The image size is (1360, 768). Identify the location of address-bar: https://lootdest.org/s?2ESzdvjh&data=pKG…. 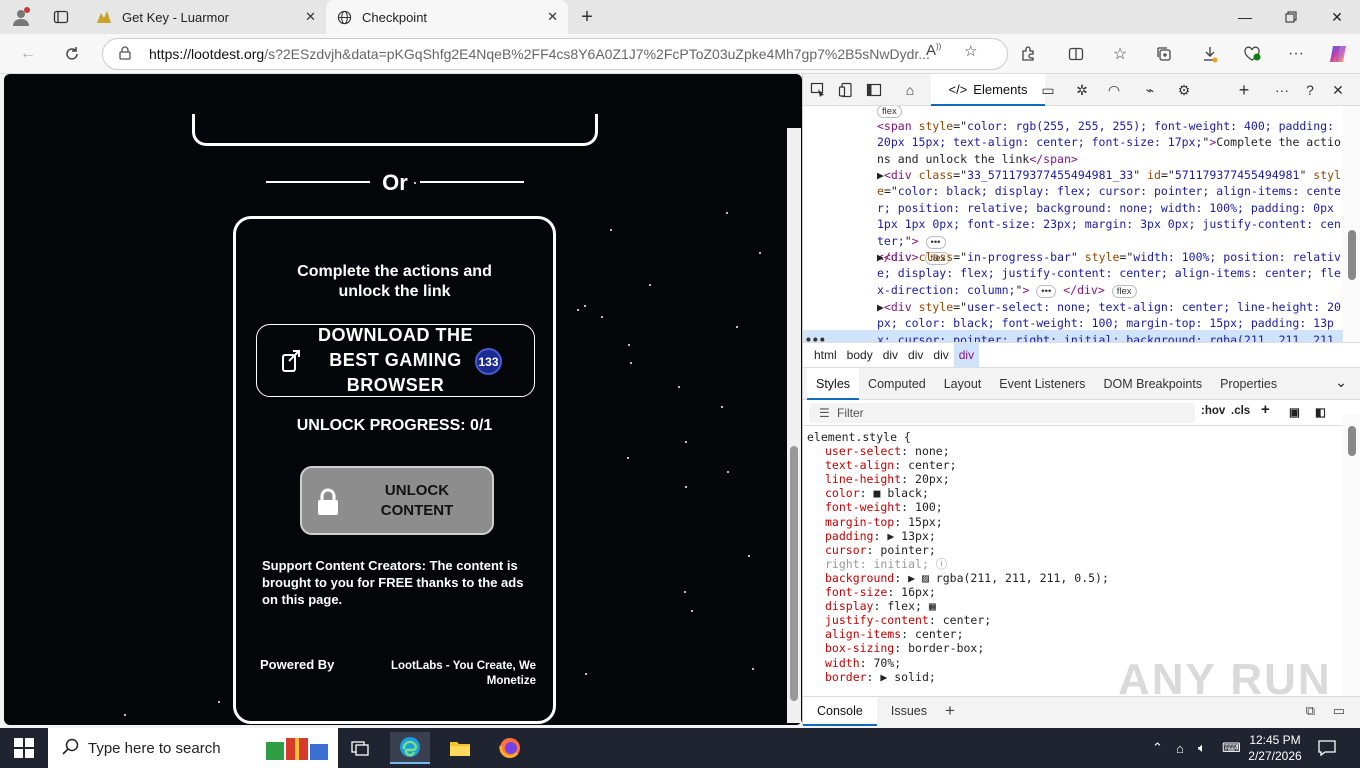
(555, 54).